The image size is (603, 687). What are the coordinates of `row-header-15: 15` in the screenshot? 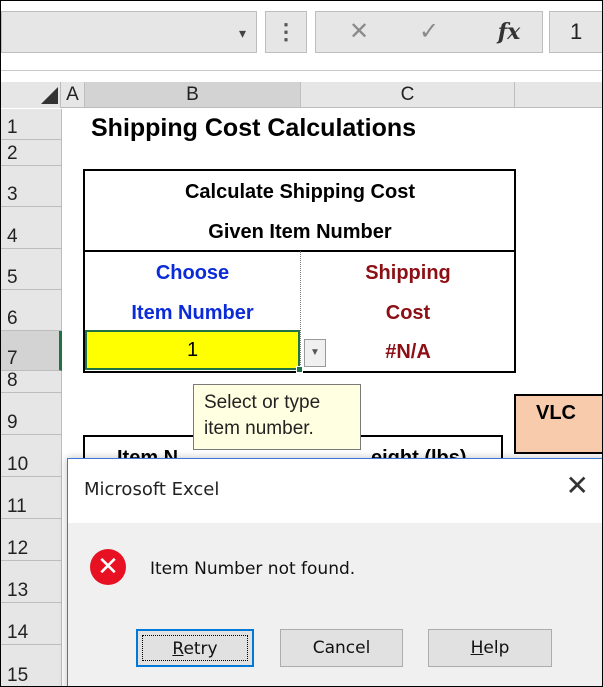 It's located at (31, 665).